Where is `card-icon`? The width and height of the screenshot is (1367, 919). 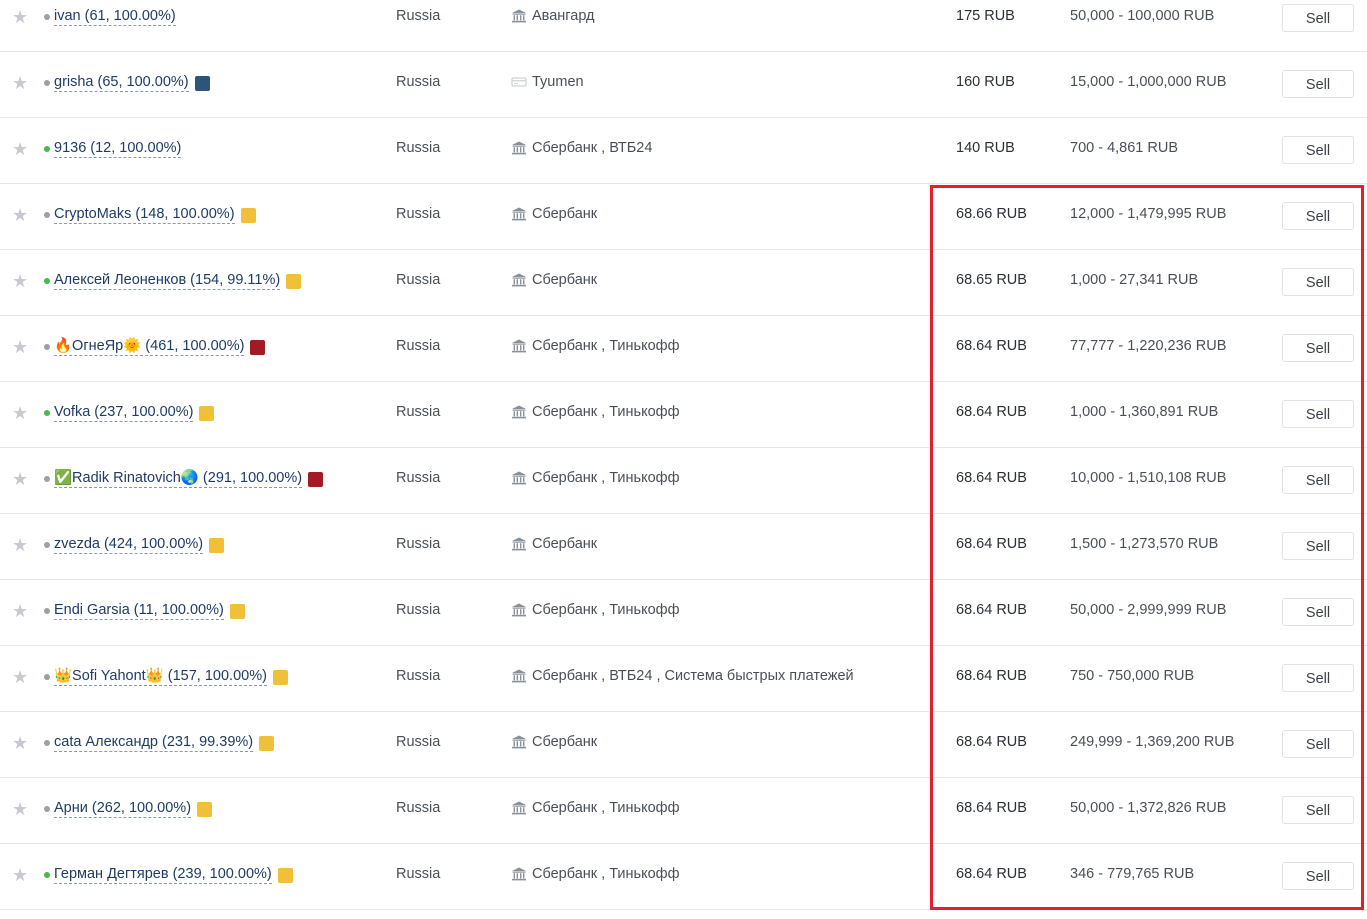 card-icon is located at coordinates (519, 82).